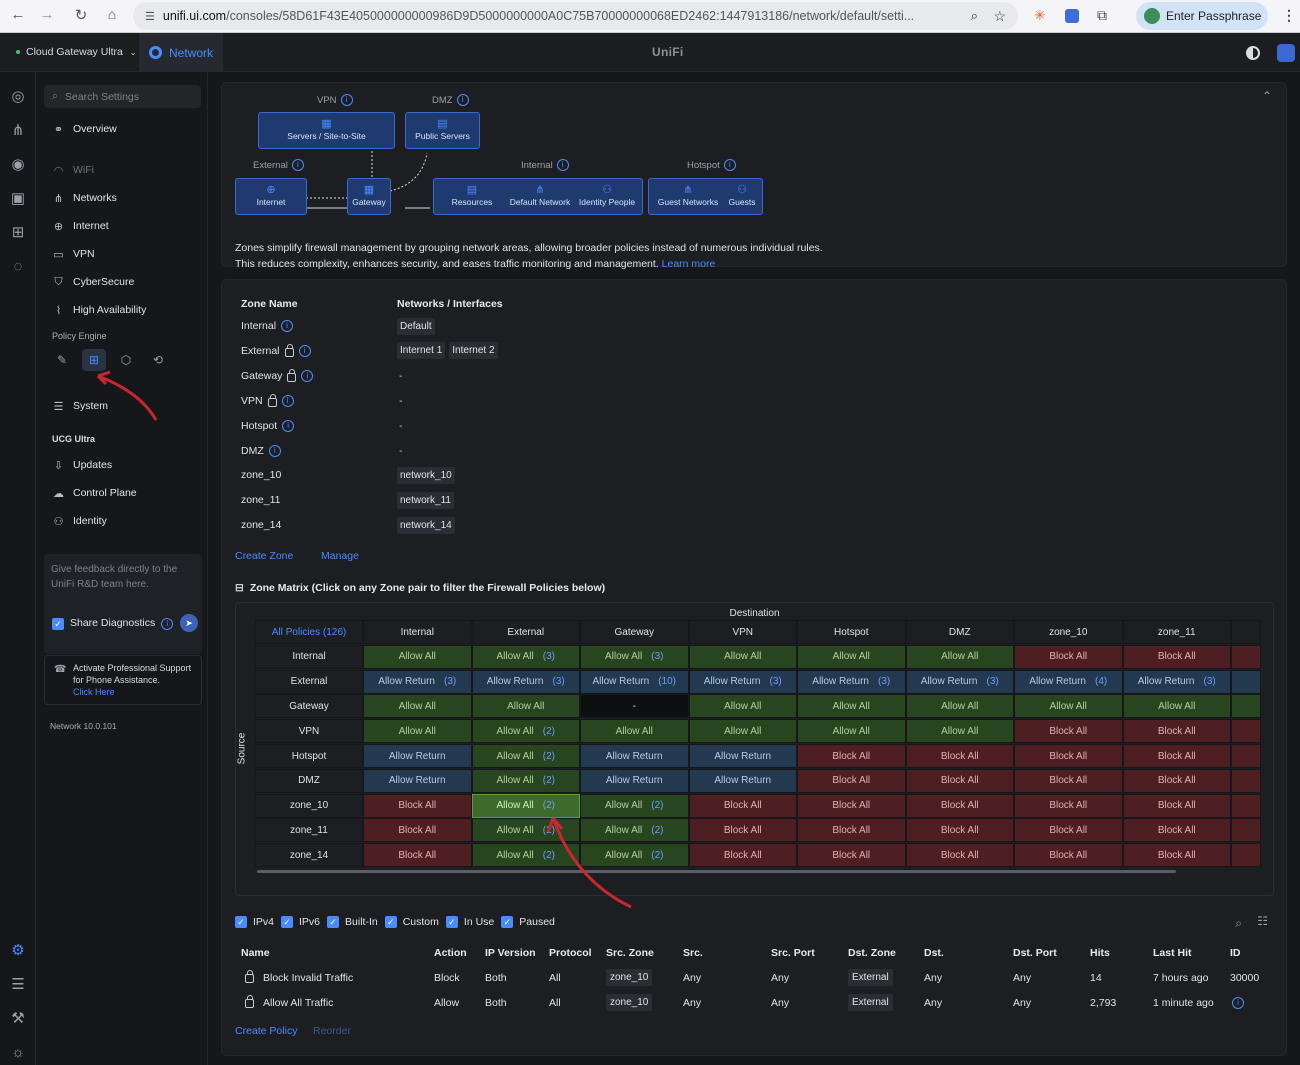  What do you see at coordinates (254, 922) in the screenshot?
I see `filter-ipv4: ✓ IPv4` at bounding box center [254, 922].